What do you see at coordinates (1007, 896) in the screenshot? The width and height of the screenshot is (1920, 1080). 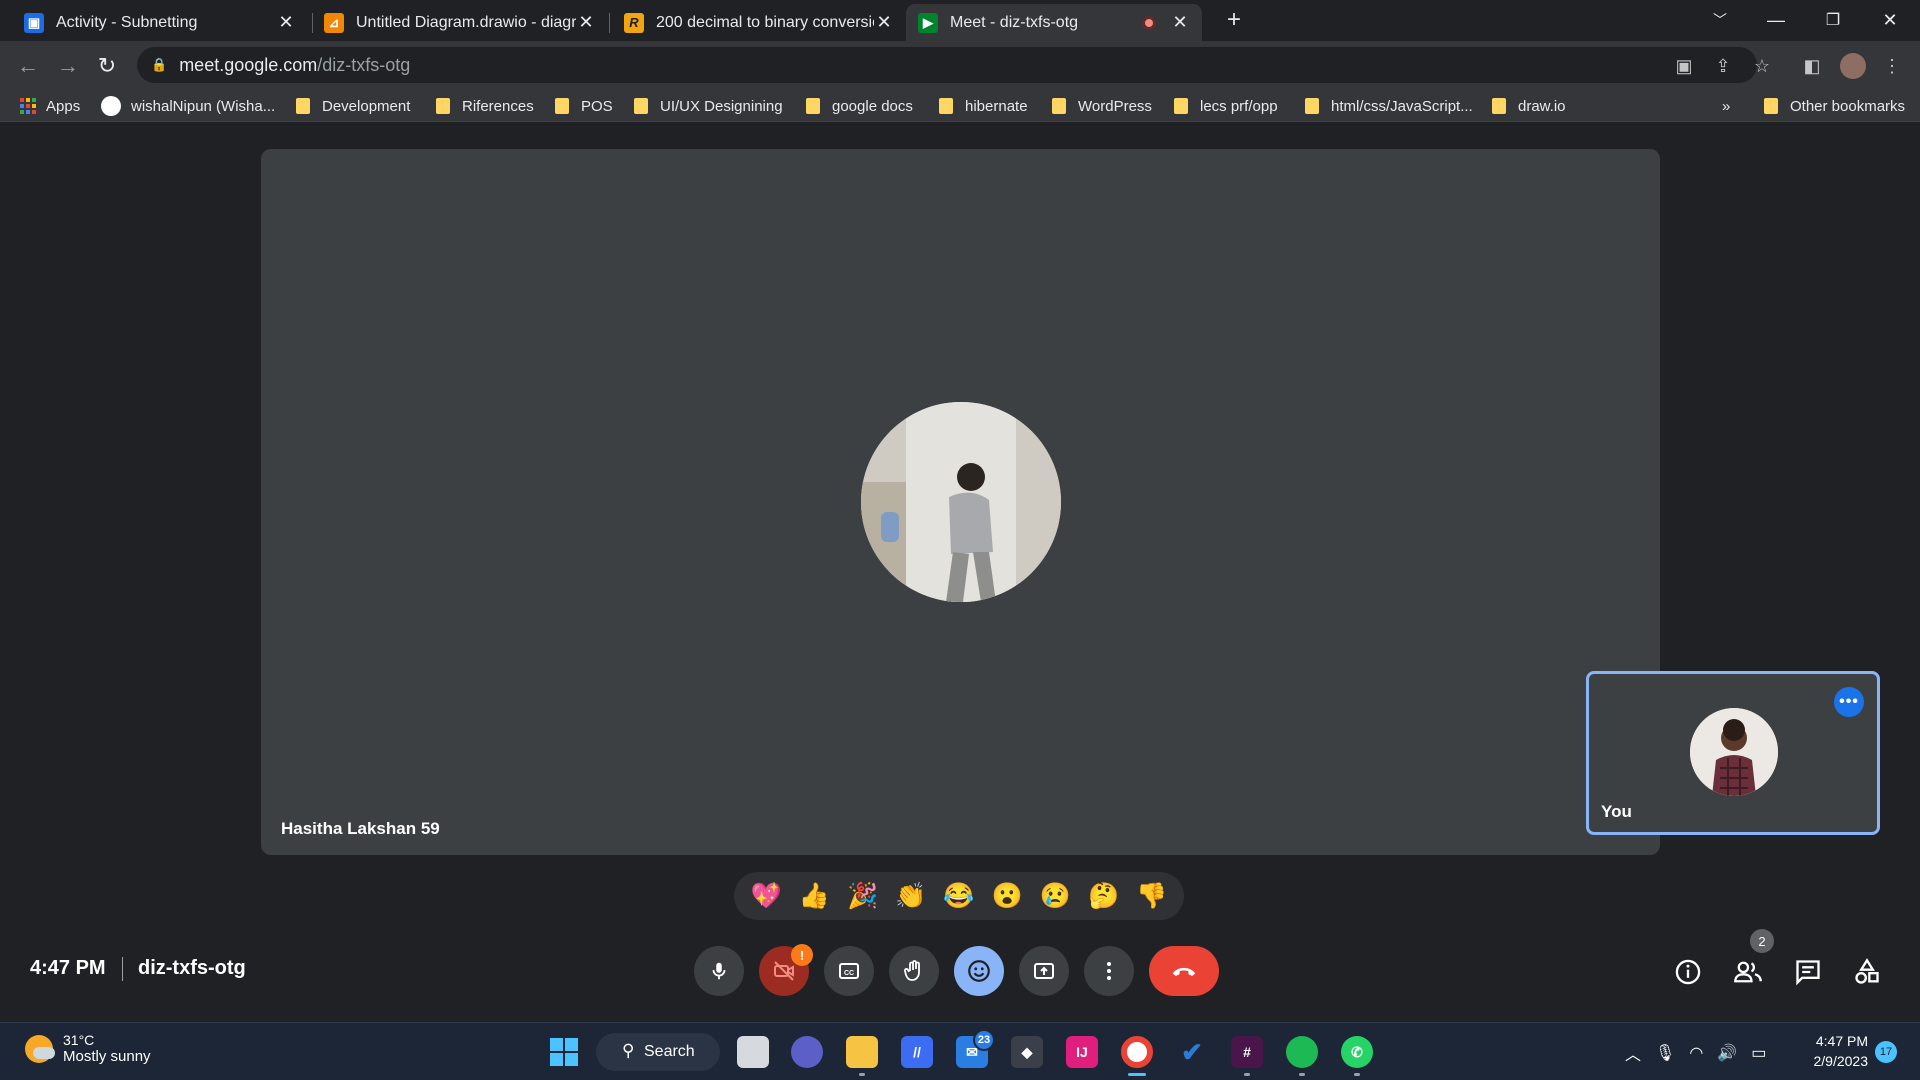 I see `reaction-surprised: 😮` at bounding box center [1007, 896].